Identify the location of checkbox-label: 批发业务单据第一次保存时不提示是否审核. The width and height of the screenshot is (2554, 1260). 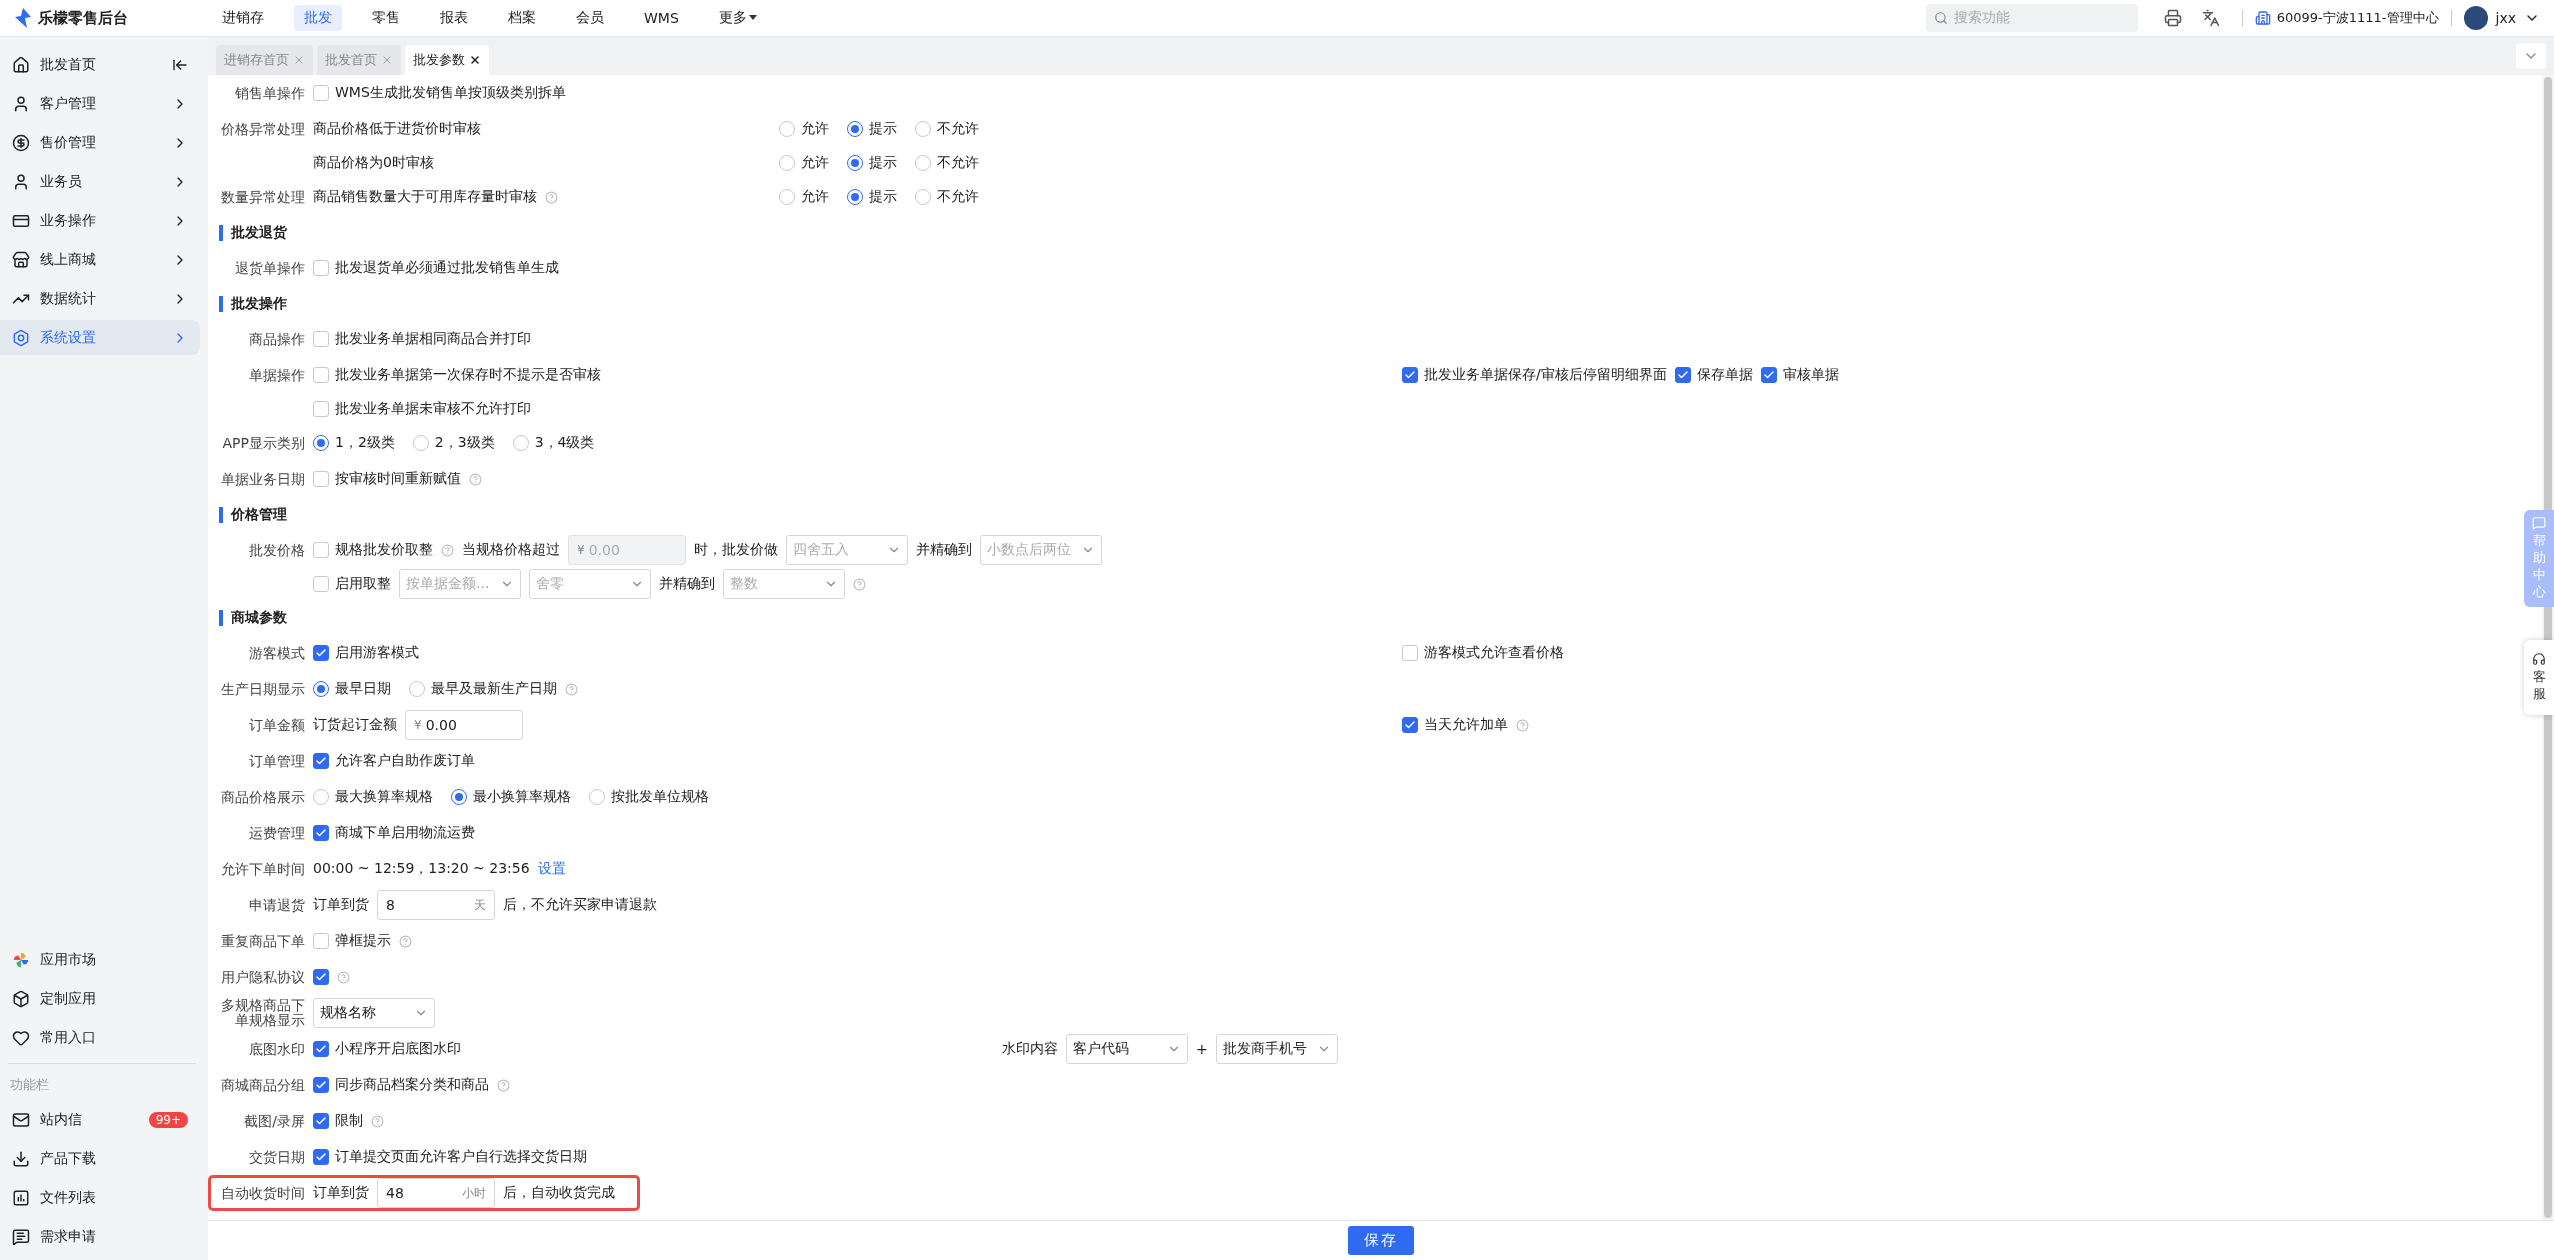
(468, 375).